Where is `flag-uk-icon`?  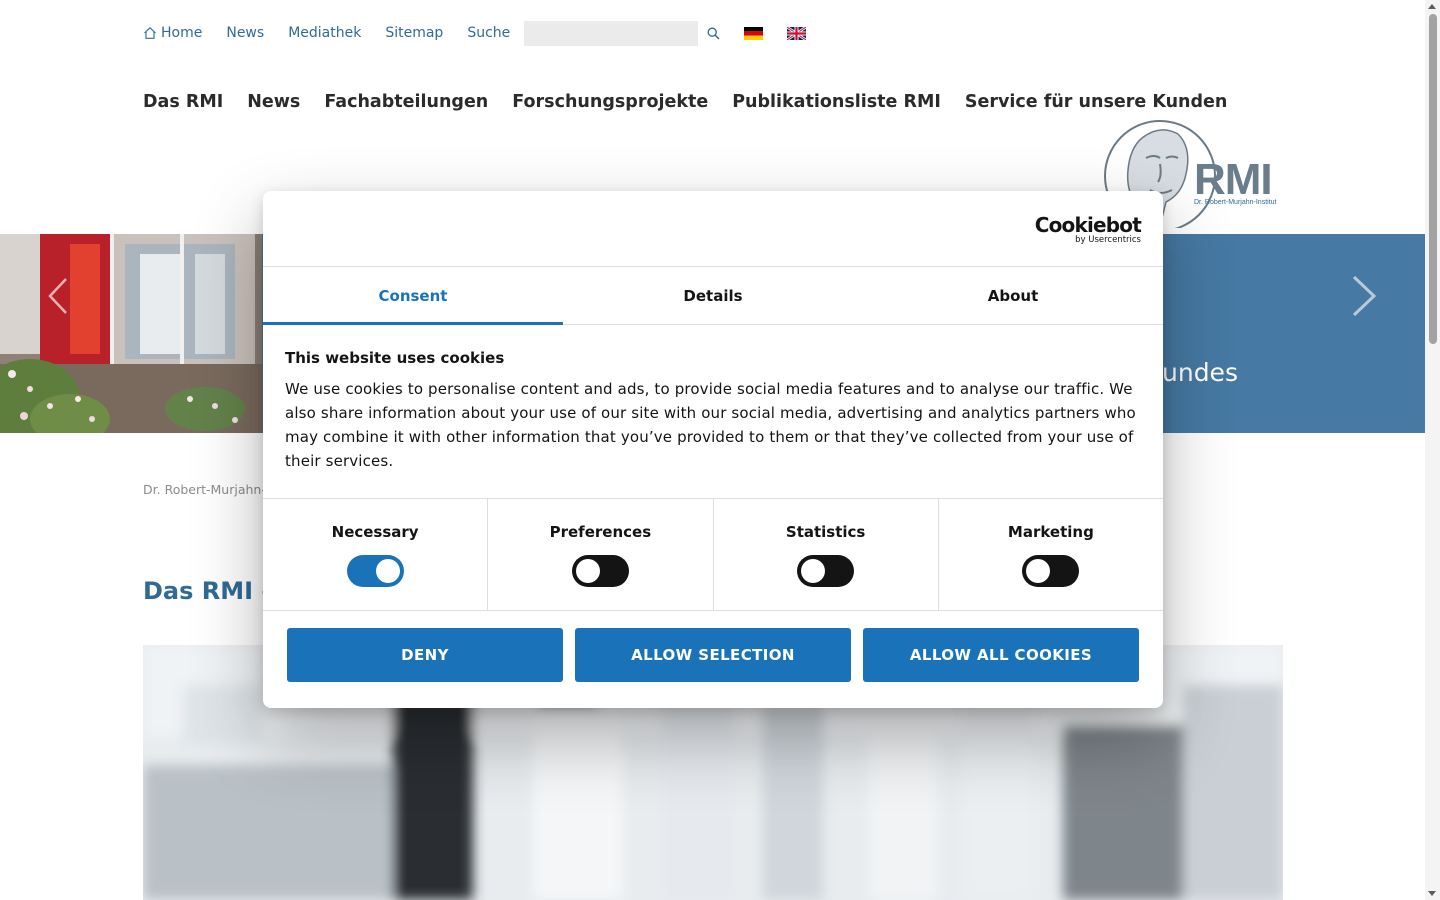 flag-uk-icon is located at coordinates (797, 33).